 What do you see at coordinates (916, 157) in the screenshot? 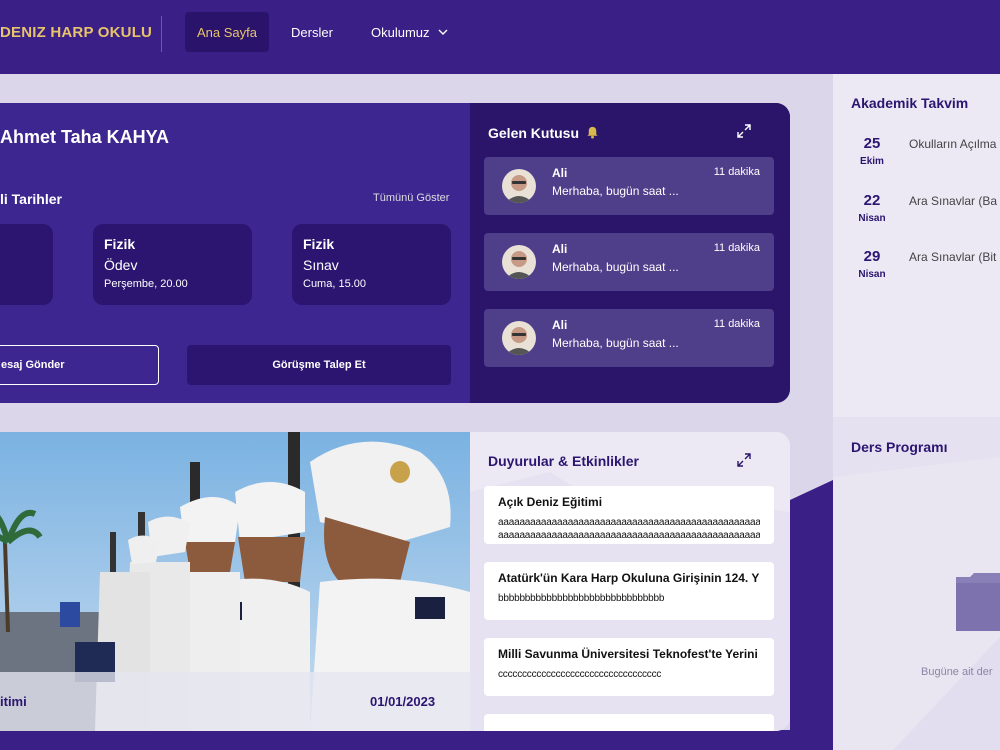
I see `calendar-event: 25 Ekim Okulların Açılma` at bounding box center [916, 157].